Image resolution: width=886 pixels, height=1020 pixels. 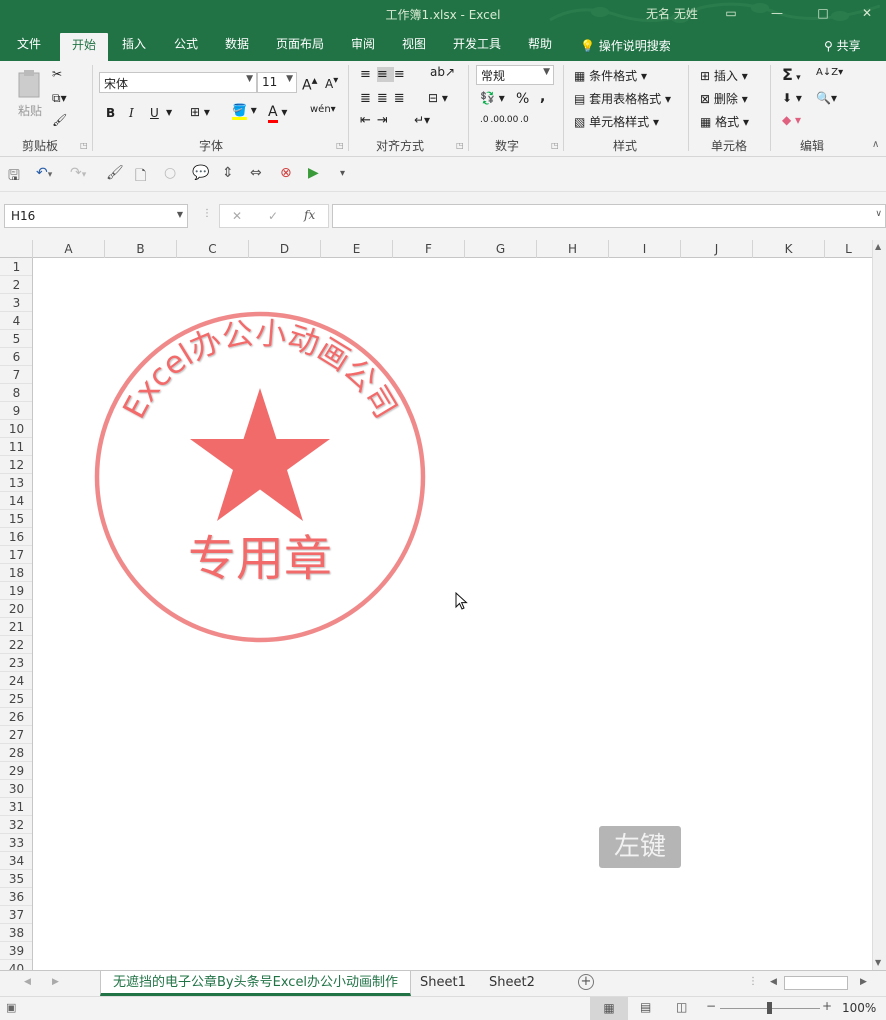 I want to click on horizontal-align-icons: ≣≣≣, so click(x=385, y=98).